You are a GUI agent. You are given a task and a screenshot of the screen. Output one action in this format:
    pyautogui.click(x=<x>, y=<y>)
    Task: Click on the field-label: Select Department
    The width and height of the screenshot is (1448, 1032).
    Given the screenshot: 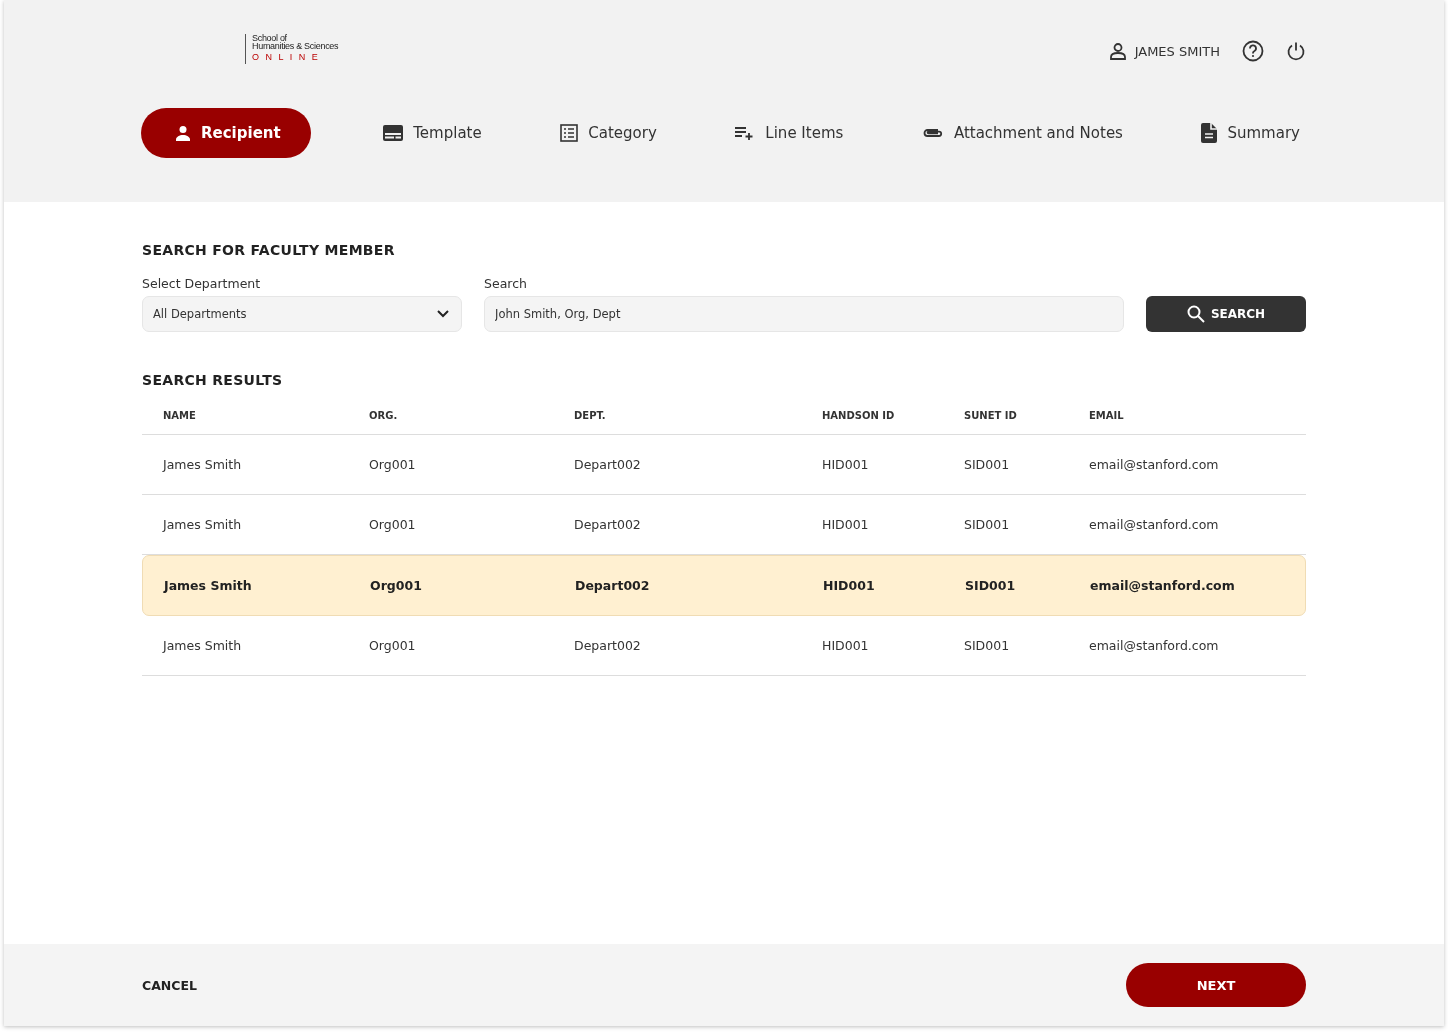 What is the action you would take?
    pyautogui.click(x=202, y=283)
    